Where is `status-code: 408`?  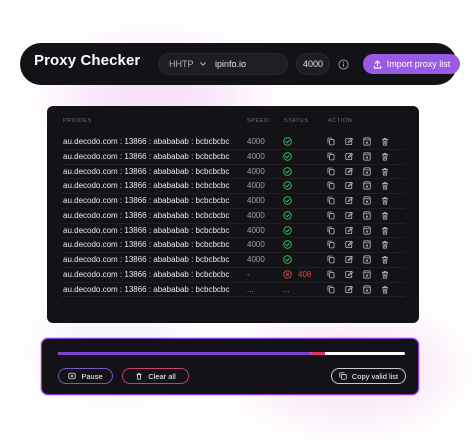
status-code: 408 is located at coordinates (305, 274).